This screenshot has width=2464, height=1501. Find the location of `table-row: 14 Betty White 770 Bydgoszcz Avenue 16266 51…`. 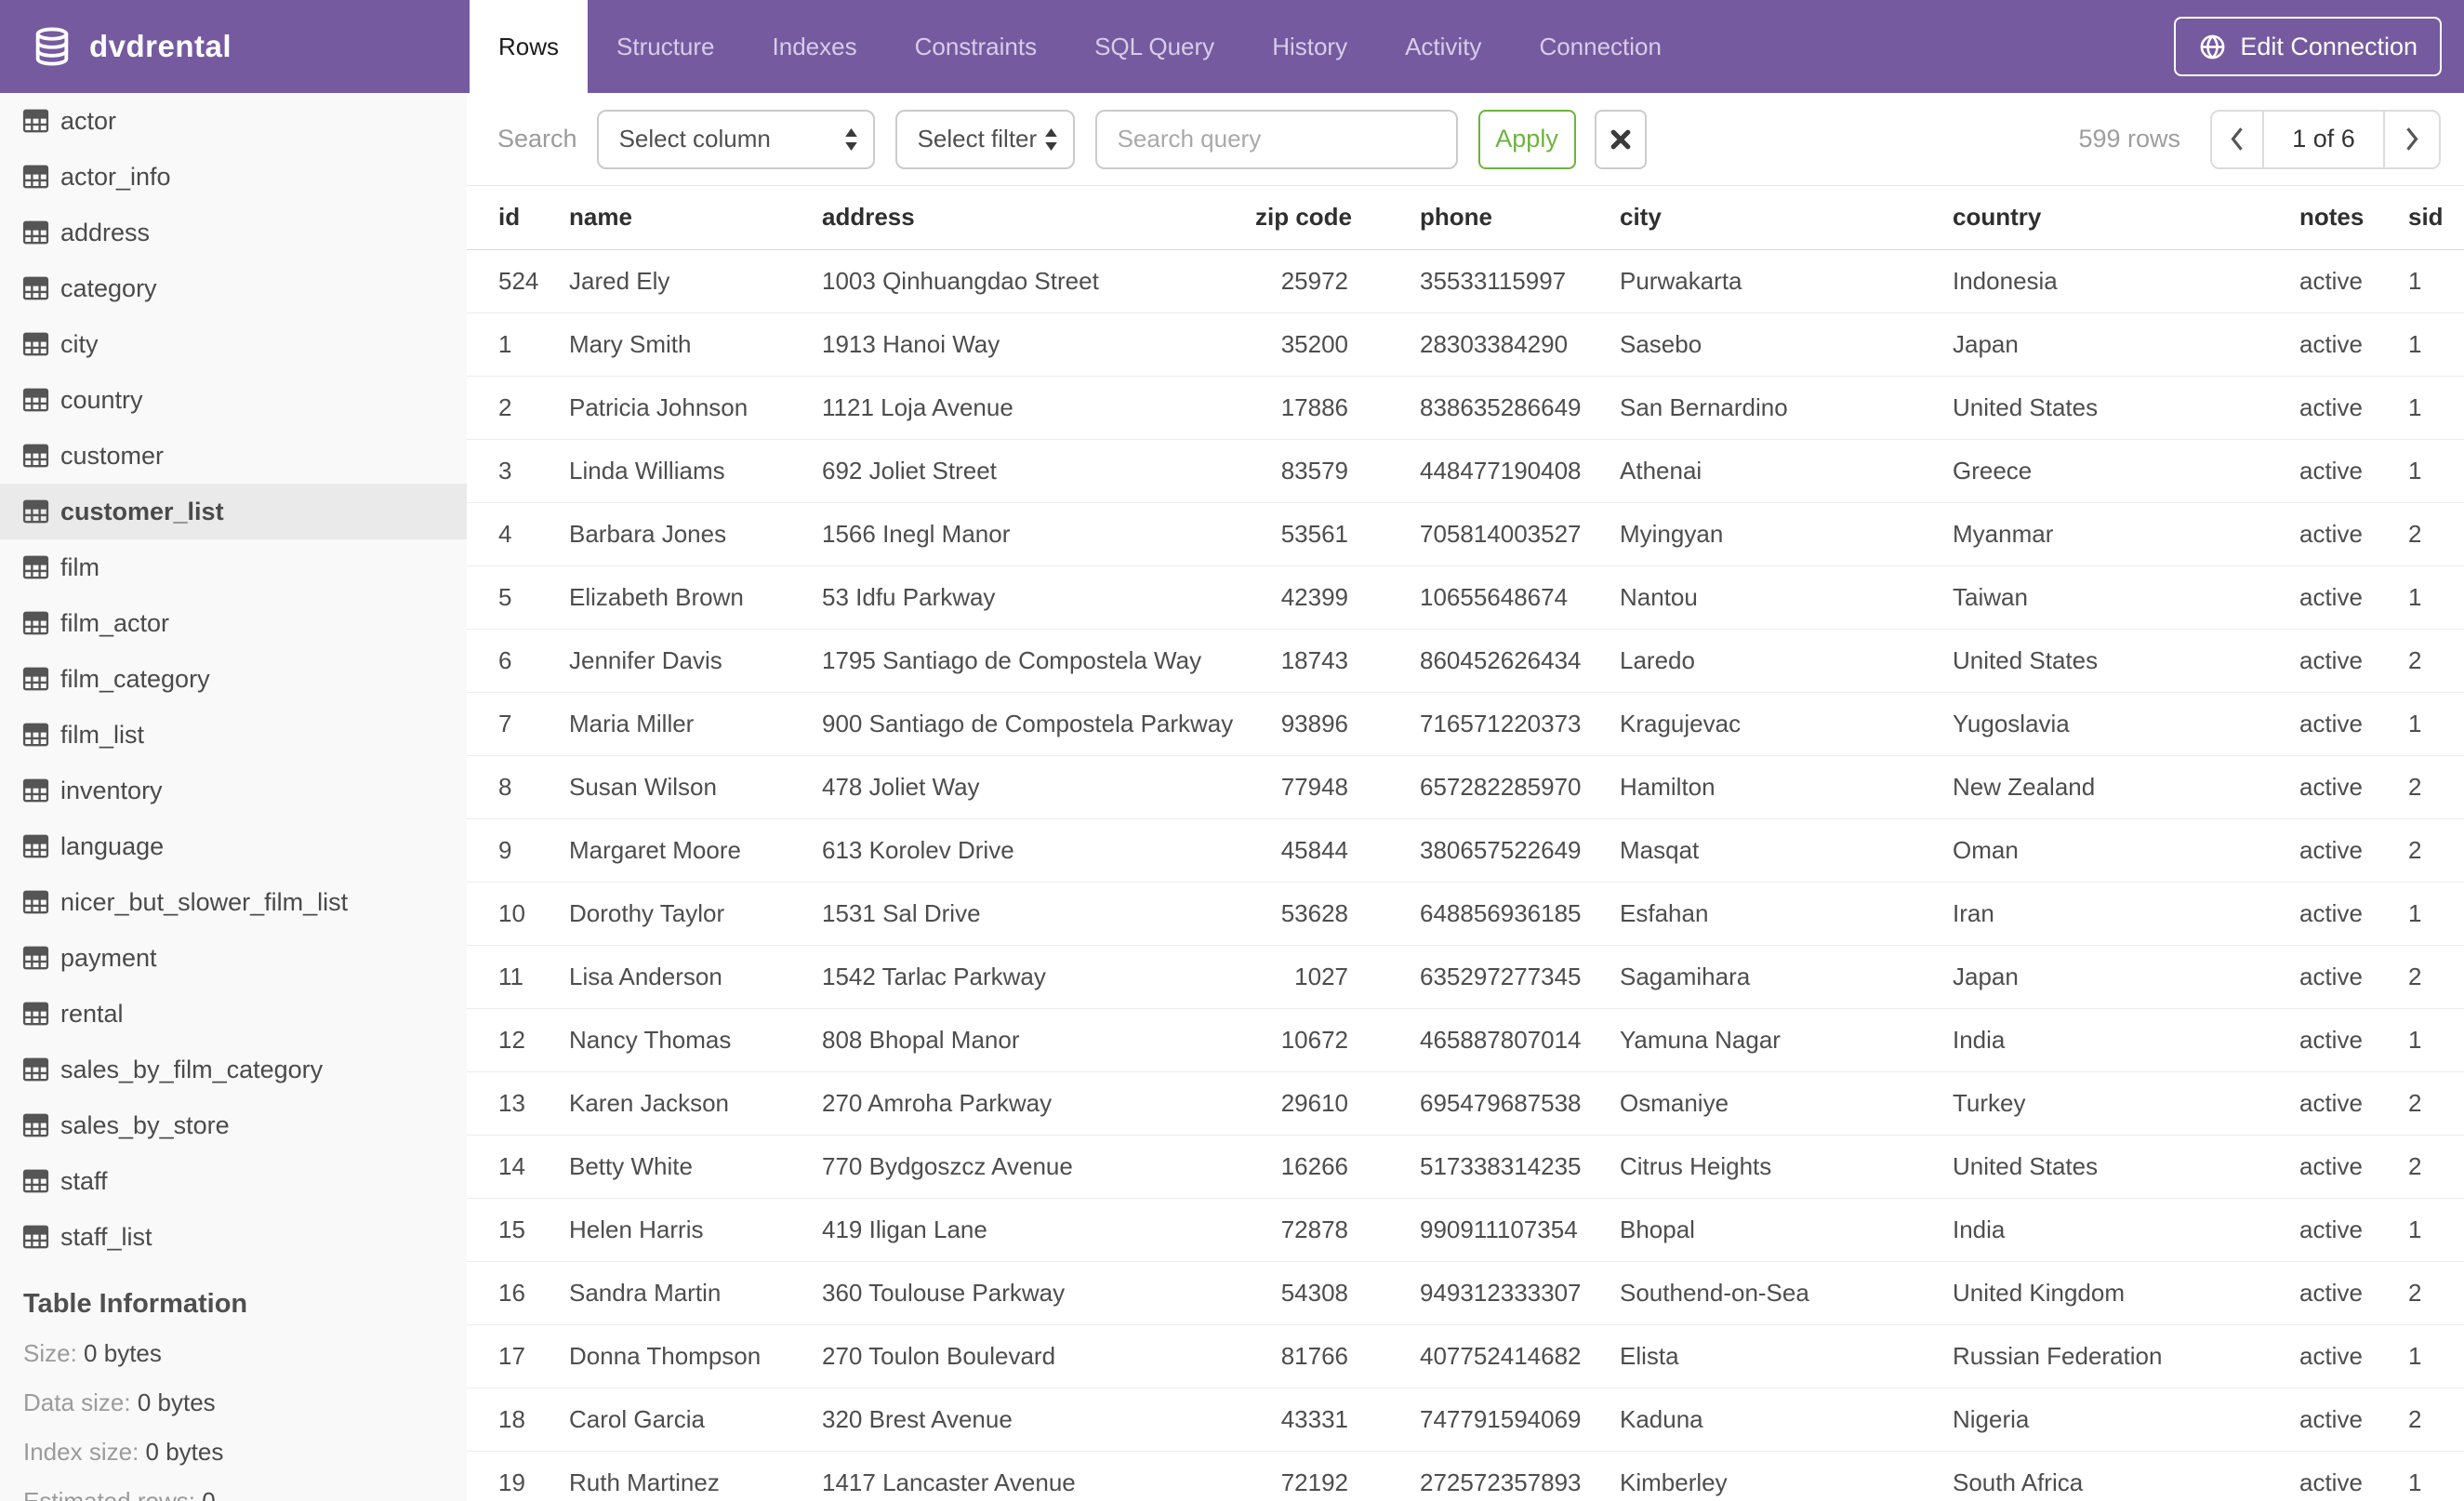

table-row: 14 Betty White 770 Bydgoszcz Avenue 16266 51… is located at coordinates (1465, 1167).